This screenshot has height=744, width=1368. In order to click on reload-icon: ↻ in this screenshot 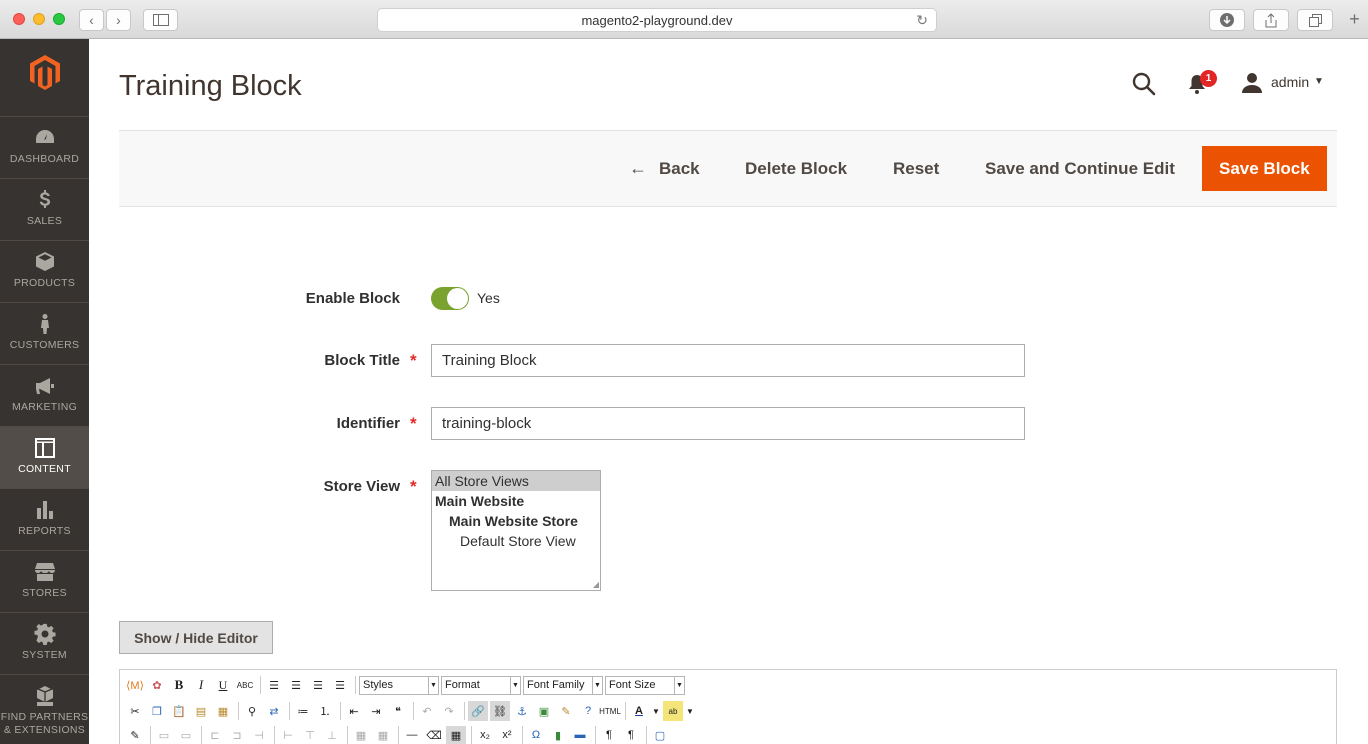, I will do `click(922, 20)`.